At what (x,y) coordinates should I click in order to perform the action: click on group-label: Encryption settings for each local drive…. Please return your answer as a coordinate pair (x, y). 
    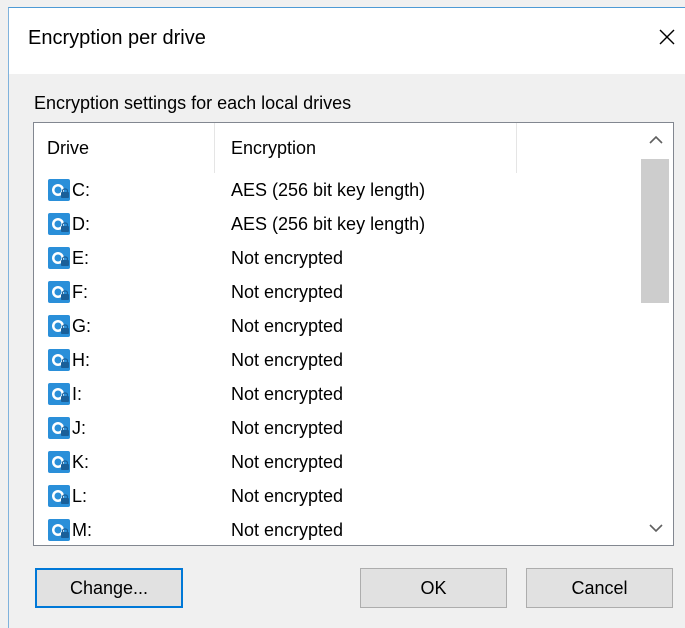
    Looking at the image, I should click on (193, 103).